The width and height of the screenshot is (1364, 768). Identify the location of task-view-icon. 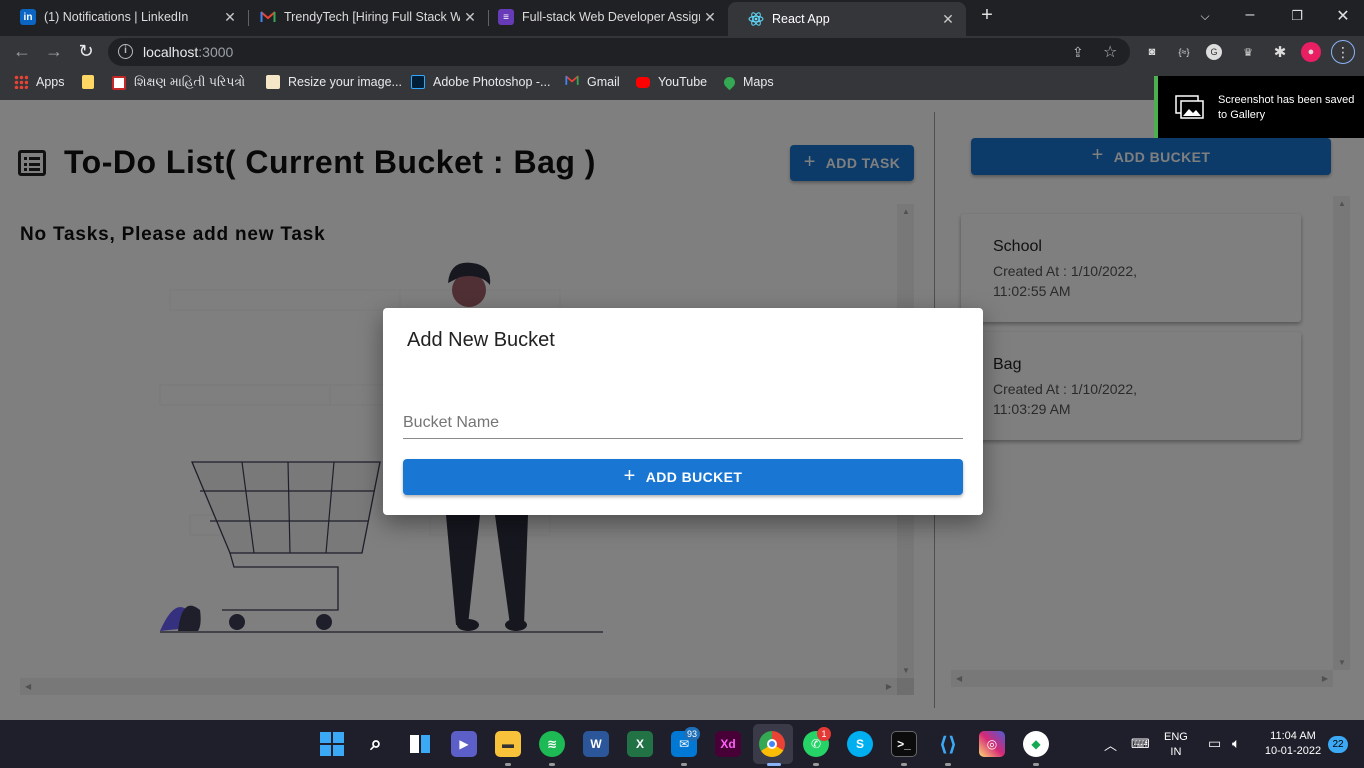
(420, 744).